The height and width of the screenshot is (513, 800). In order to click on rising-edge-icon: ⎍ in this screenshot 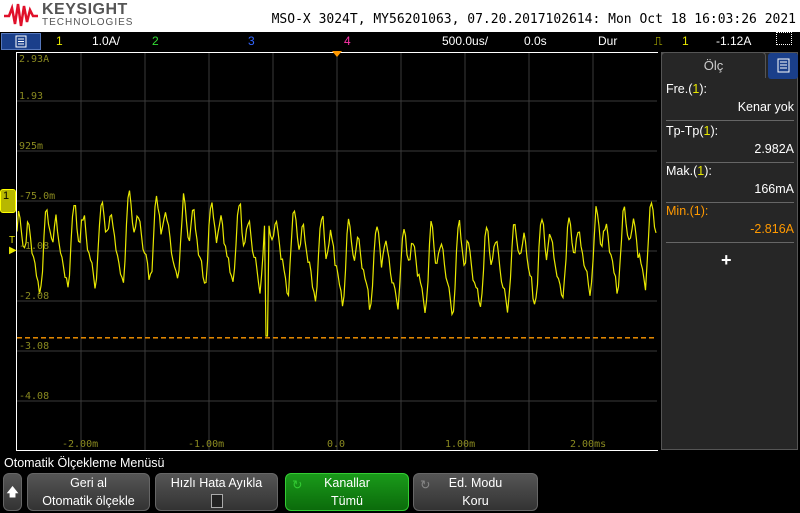, I will do `click(658, 41)`.